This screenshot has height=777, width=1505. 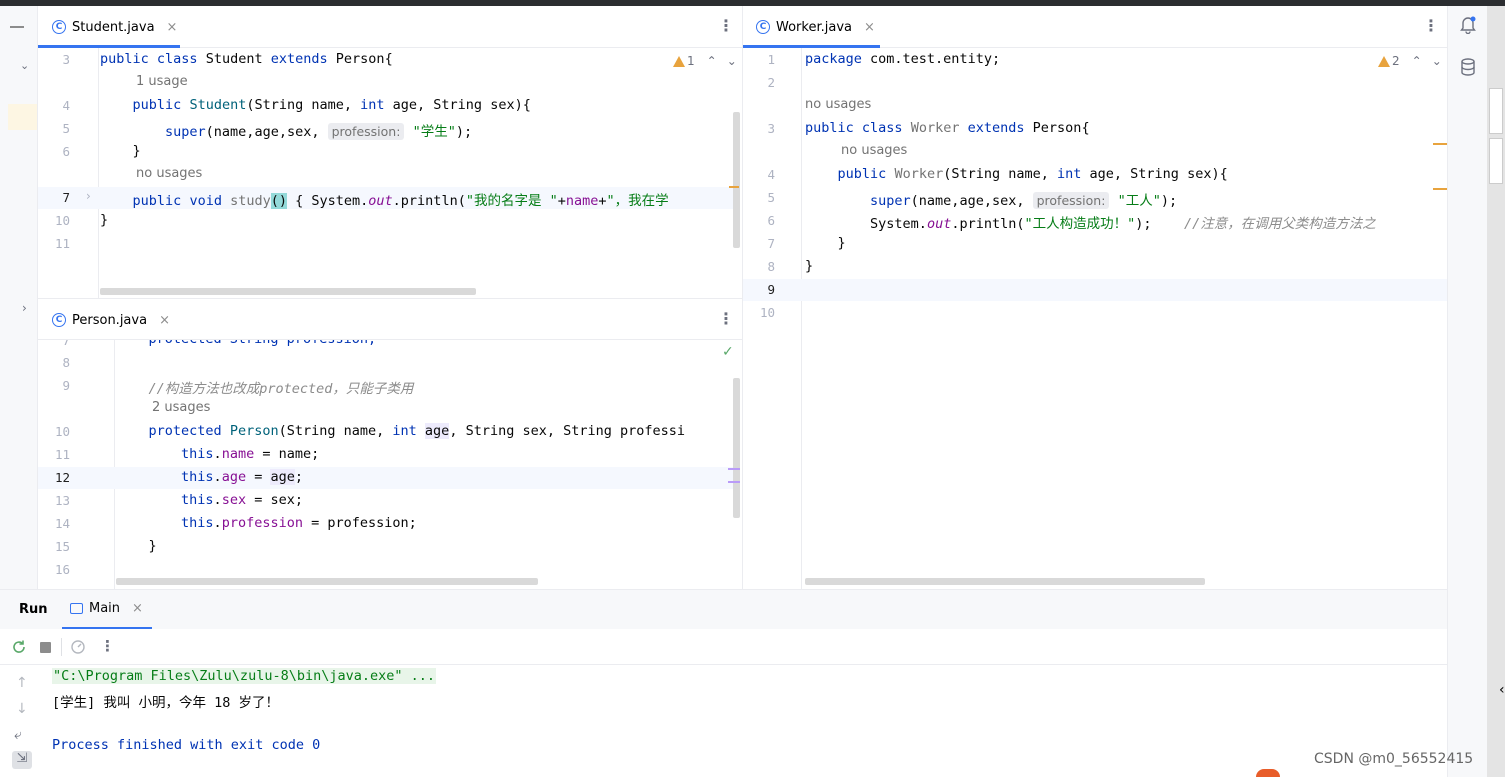 I want to click on kw: extends, so click(x=996, y=128).